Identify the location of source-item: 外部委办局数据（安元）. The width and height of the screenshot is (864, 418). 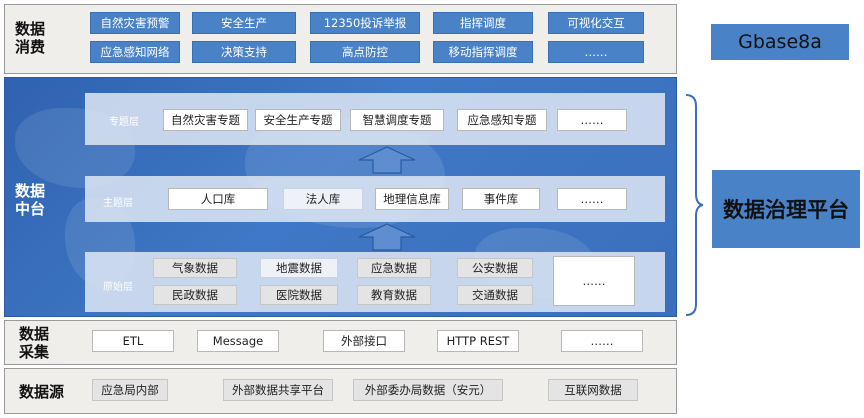
(428, 390).